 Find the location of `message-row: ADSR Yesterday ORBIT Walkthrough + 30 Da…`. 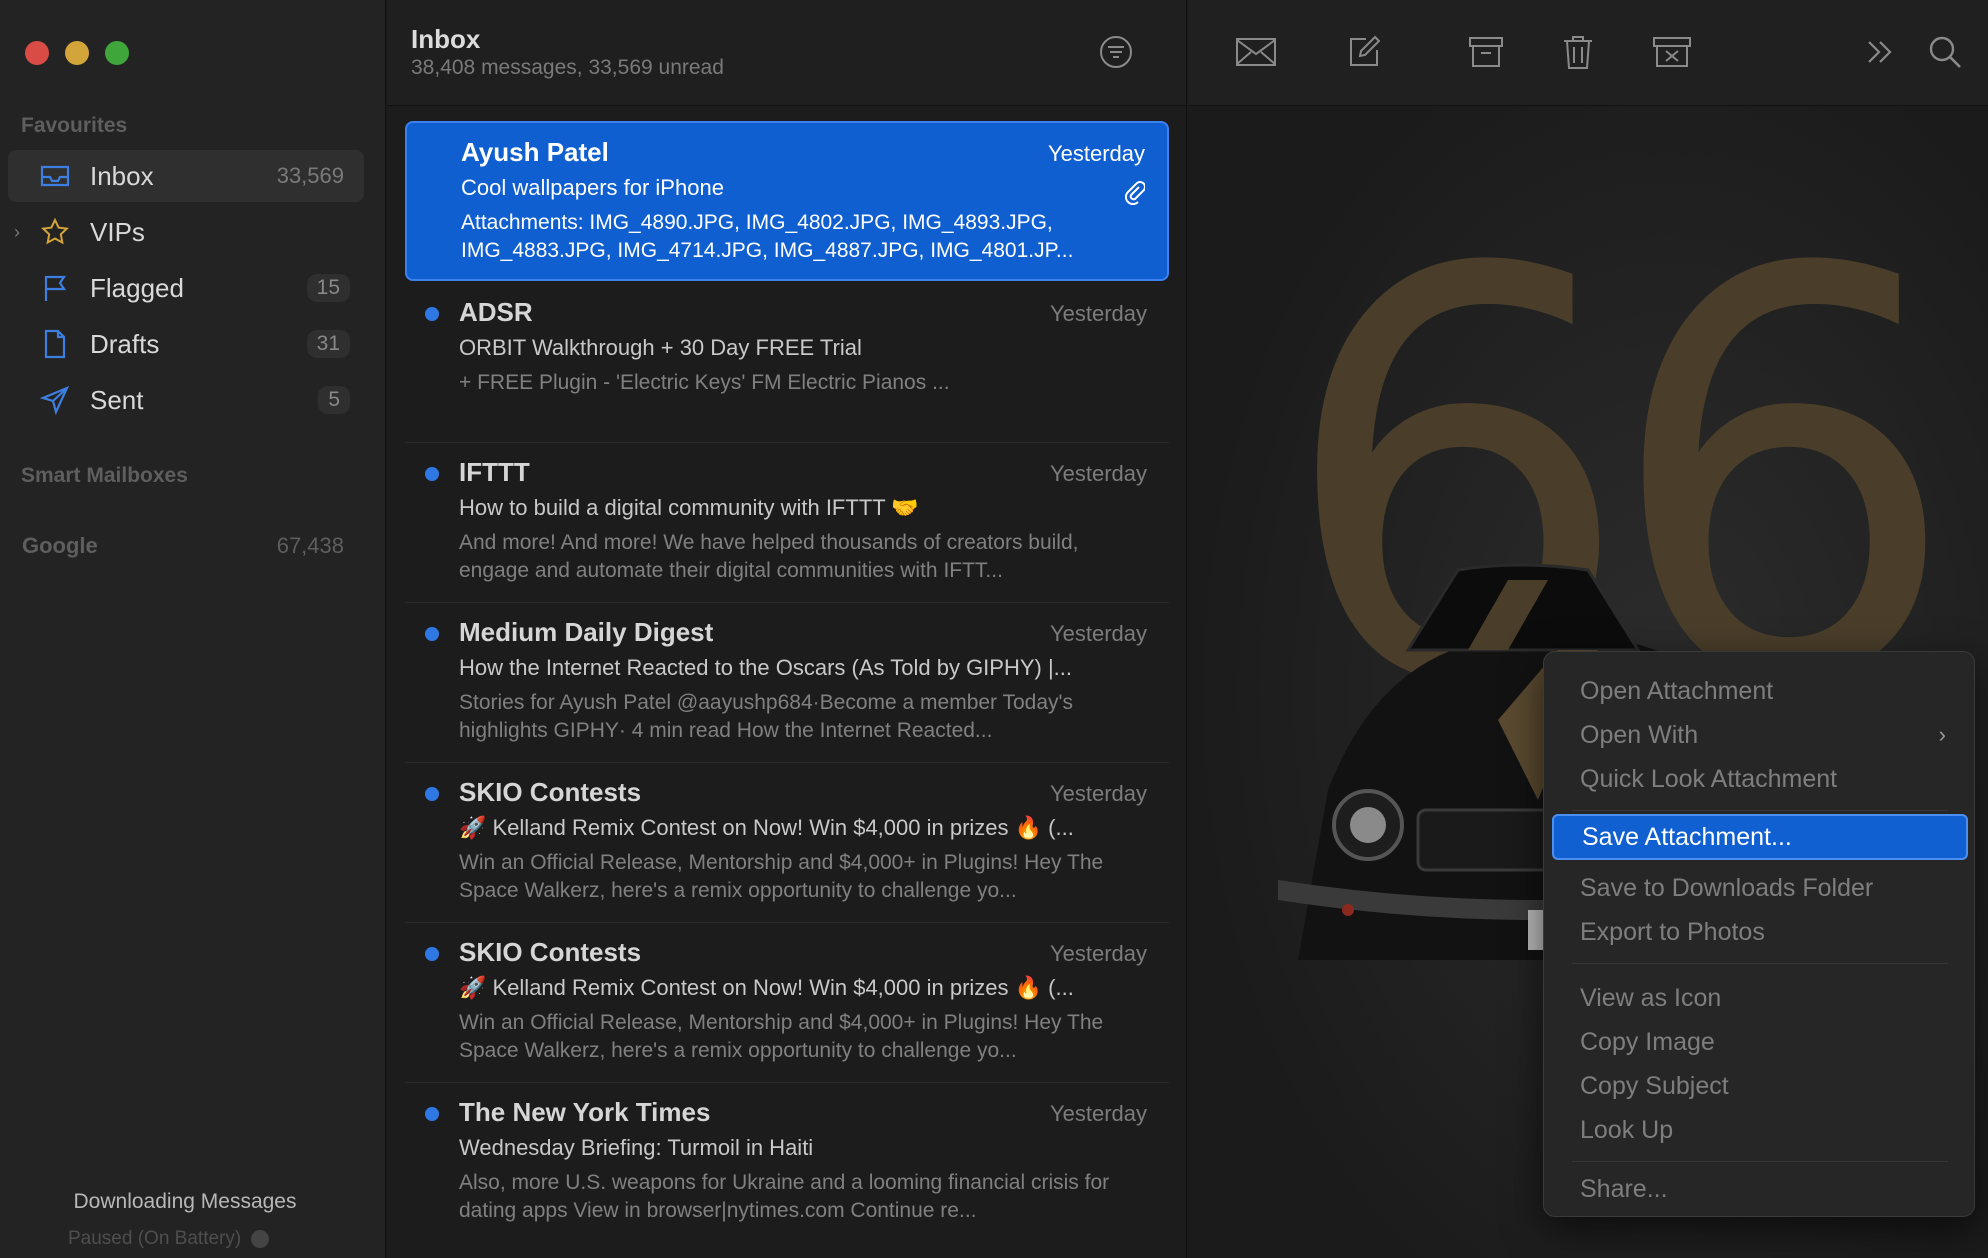

message-row: ADSR Yesterday ORBIT Walkthrough + 30 Da… is located at coordinates (787, 363).